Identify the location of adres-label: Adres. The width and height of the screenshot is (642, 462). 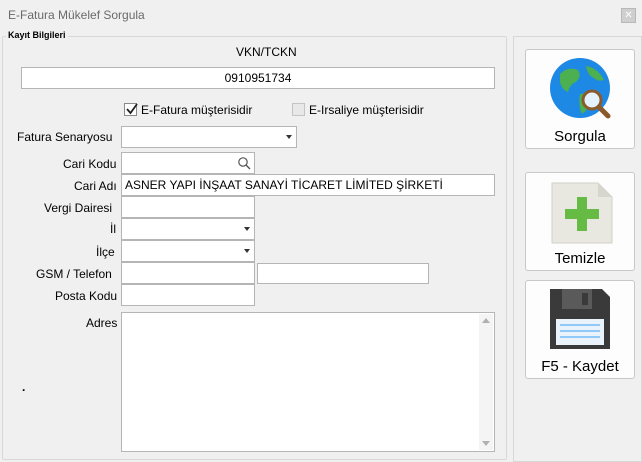
(102, 323).